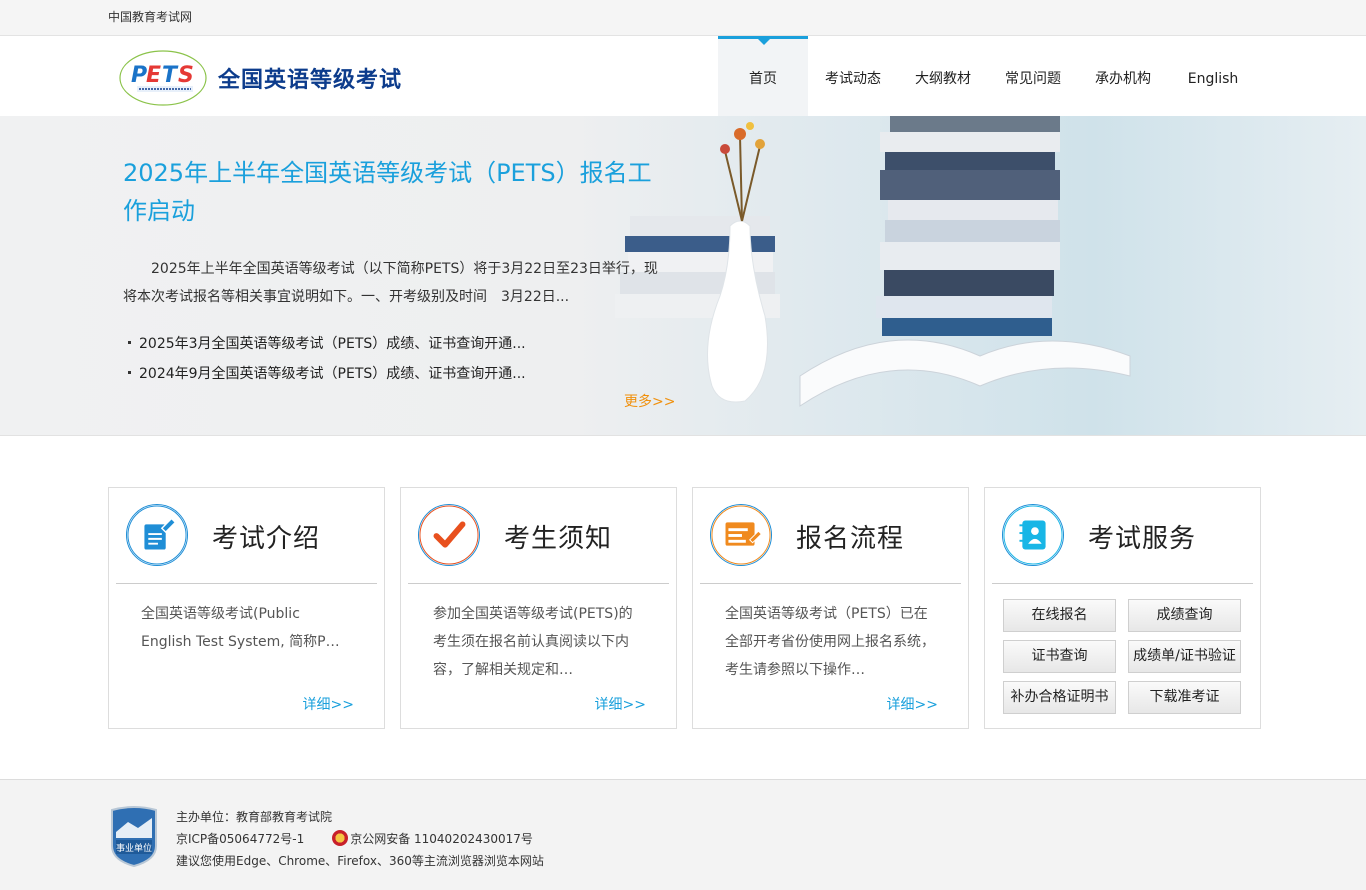 The height and width of the screenshot is (890, 1366). What do you see at coordinates (393, 192) in the screenshot?
I see `headline-news-title: 2025年上半年全国英语等级考试（PETS）报名工作启动` at bounding box center [393, 192].